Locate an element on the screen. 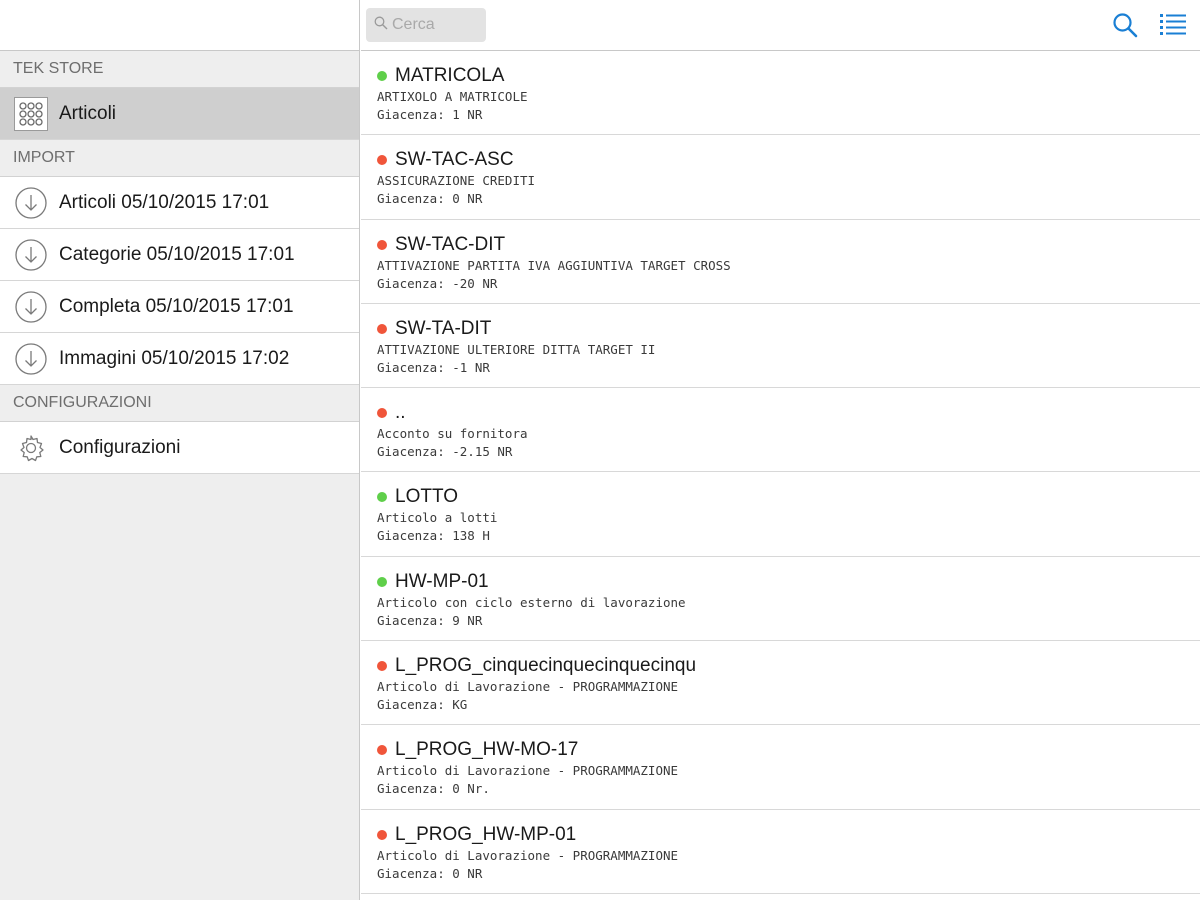 This screenshot has width=1200, height=900. search-box is located at coordinates (426, 25).